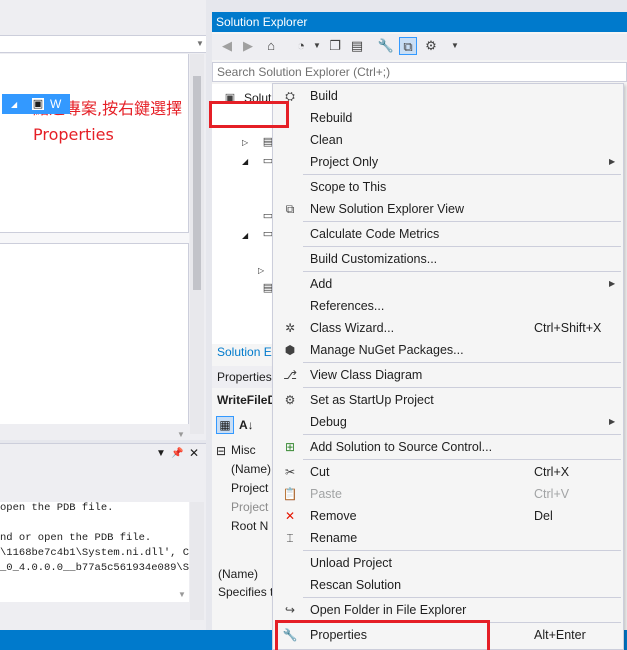 This screenshot has height=650, width=627. Describe the element at coordinates (246, 592) in the screenshot. I see `description-text: Specifies t` at that location.